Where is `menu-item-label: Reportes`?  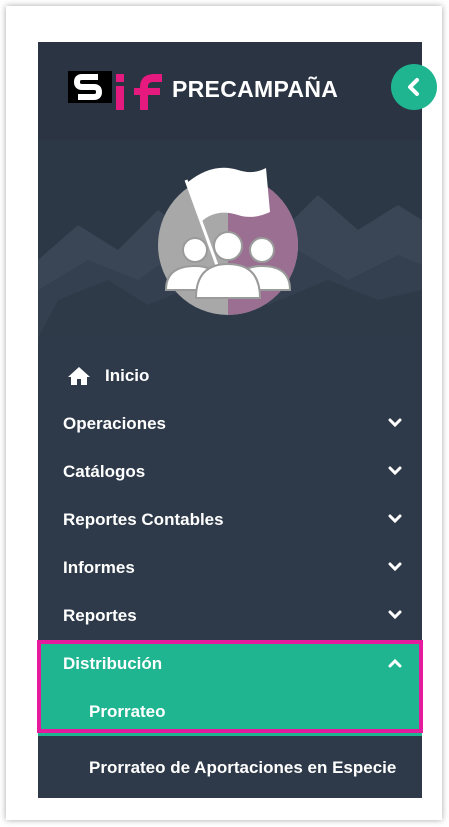
menu-item-label: Reportes is located at coordinates (100, 615).